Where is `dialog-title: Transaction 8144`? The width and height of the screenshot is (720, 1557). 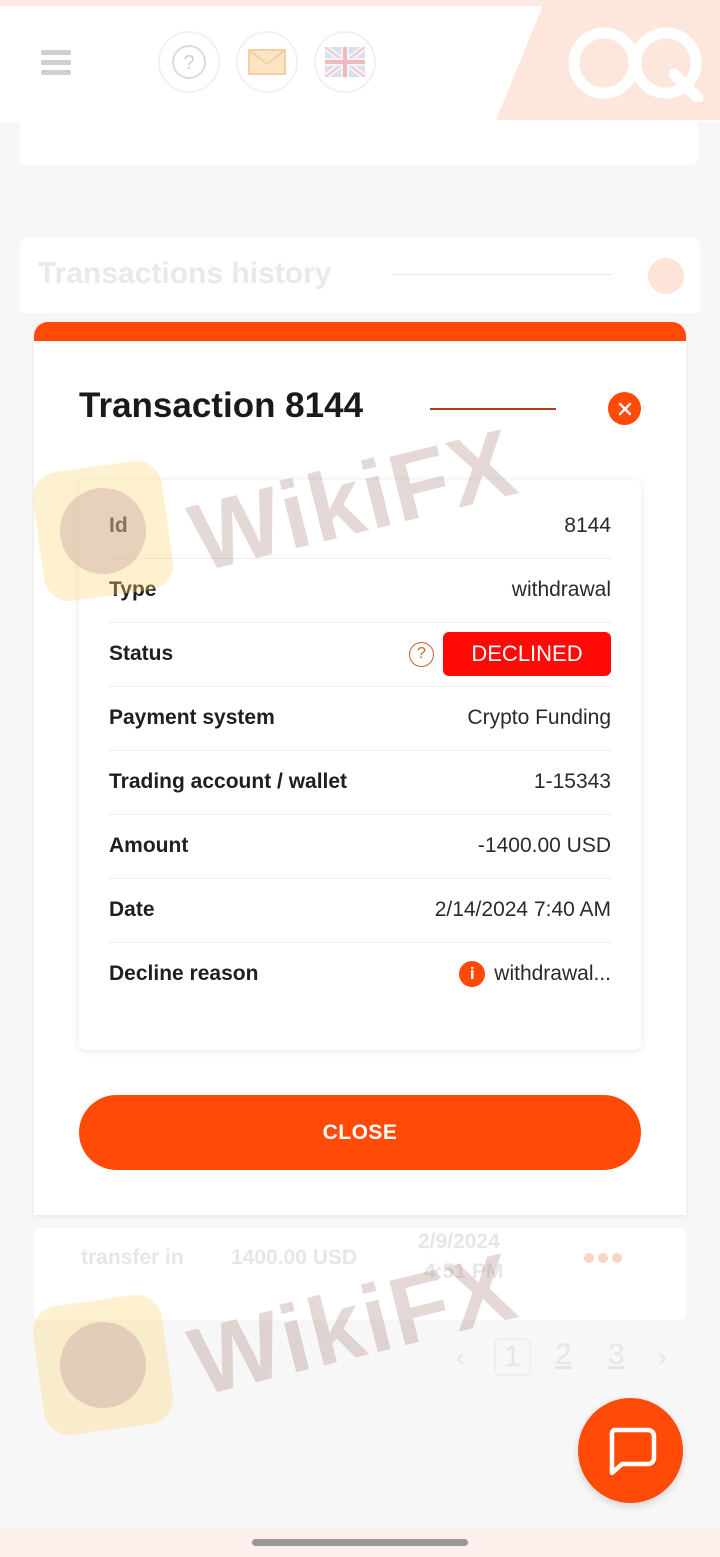
dialog-title: Transaction 8144 is located at coordinates (221, 405).